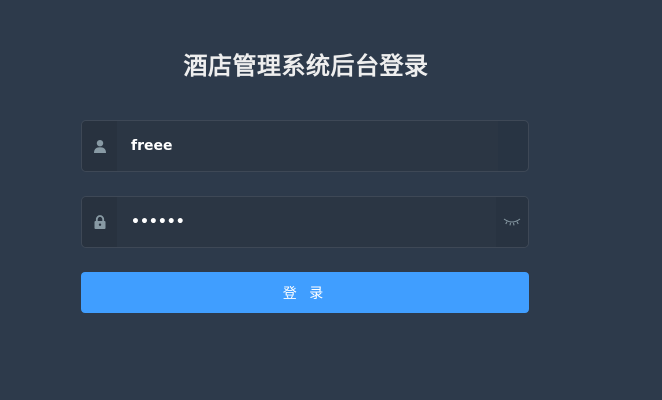 This screenshot has height=400, width=662. Describe the element at coordinates (305, 292) in the screenshot. I see `login-button: 登 录` at that location.